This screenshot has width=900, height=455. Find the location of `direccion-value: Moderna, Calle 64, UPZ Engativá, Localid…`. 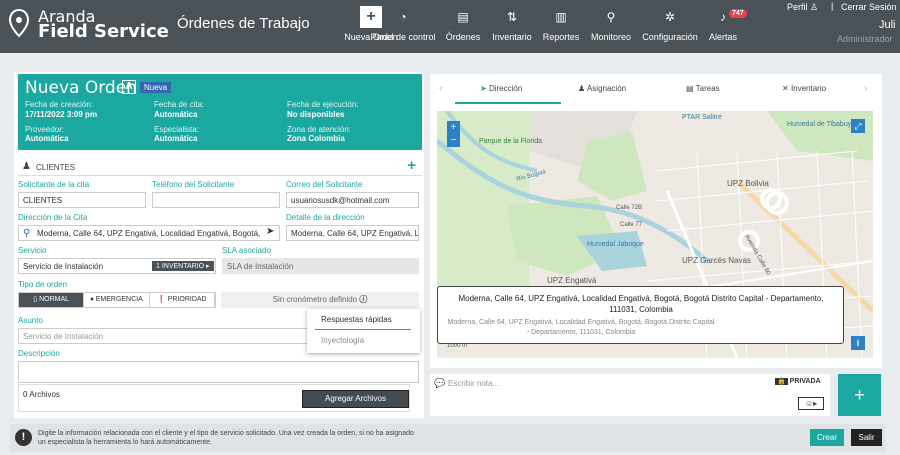

direccion-value: Moderna, Calle 64, UPZ Engativá, Localid… is located at coordinates (149, 233).